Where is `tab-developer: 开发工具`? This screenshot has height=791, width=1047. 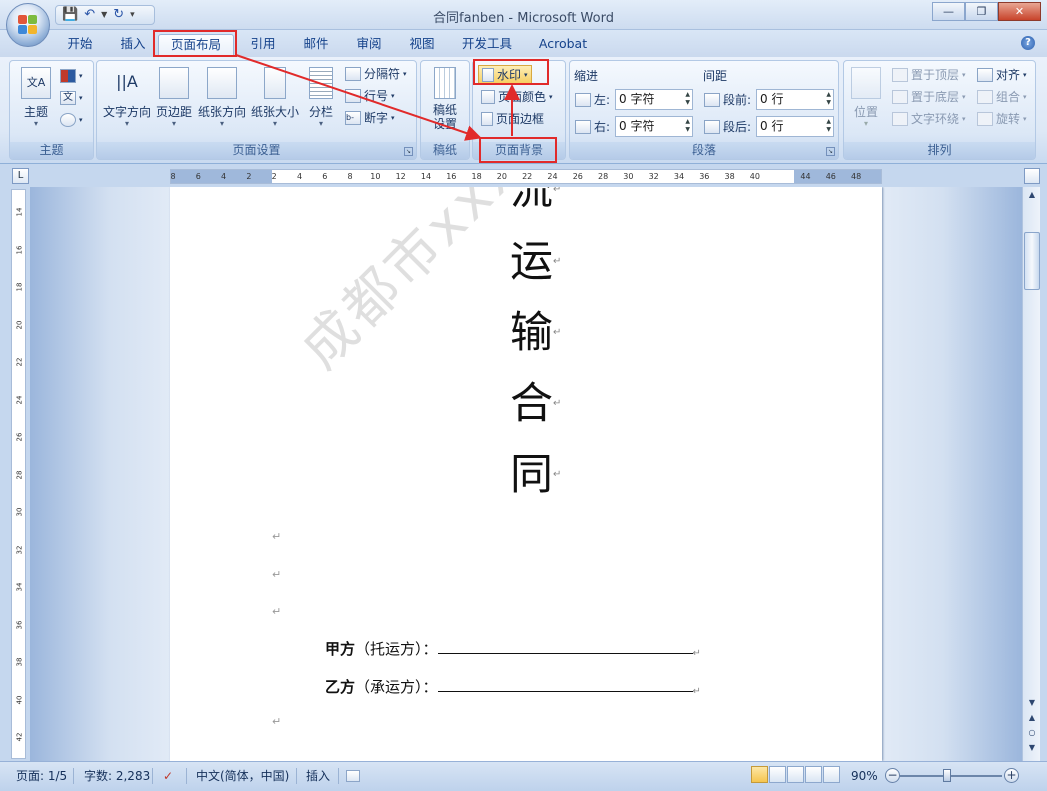
tab-developer: 开发工具 is located at coordinates (487, 45).